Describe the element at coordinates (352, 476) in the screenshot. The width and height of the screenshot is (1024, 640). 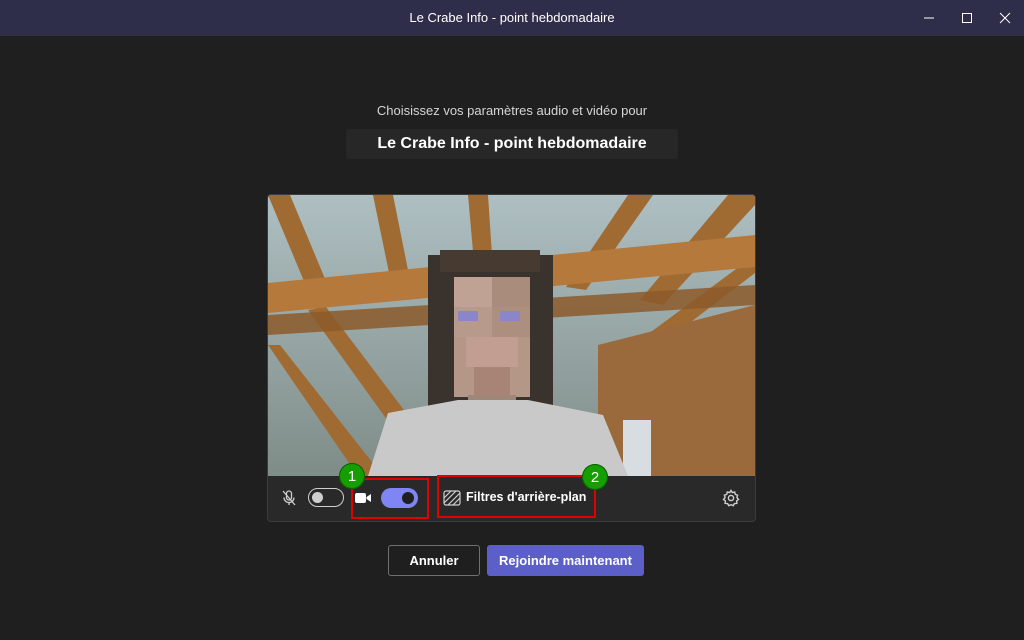
I see `annotation-badge-1: 1` at that location.